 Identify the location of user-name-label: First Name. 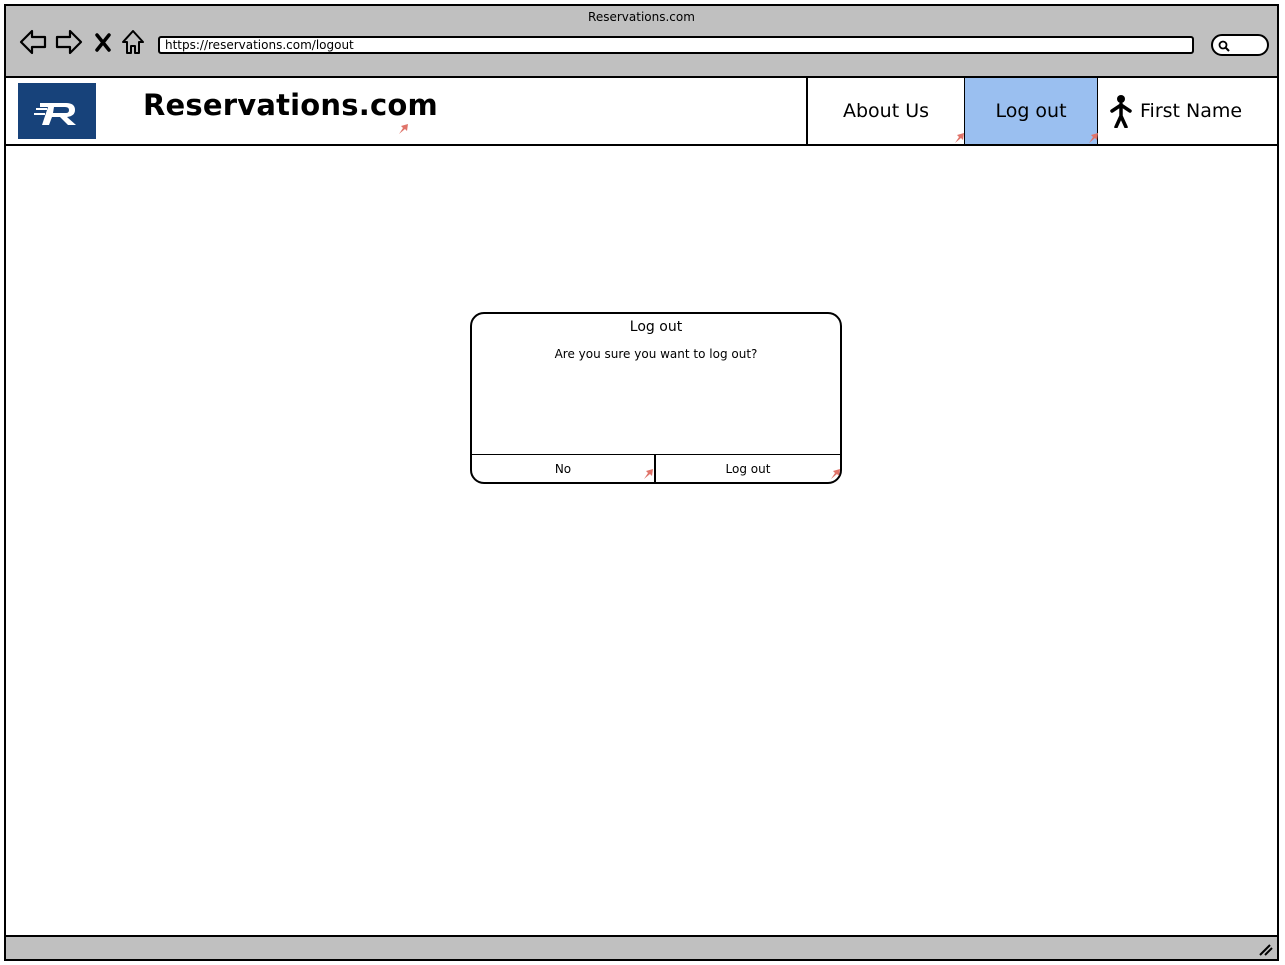
(1191, 111).